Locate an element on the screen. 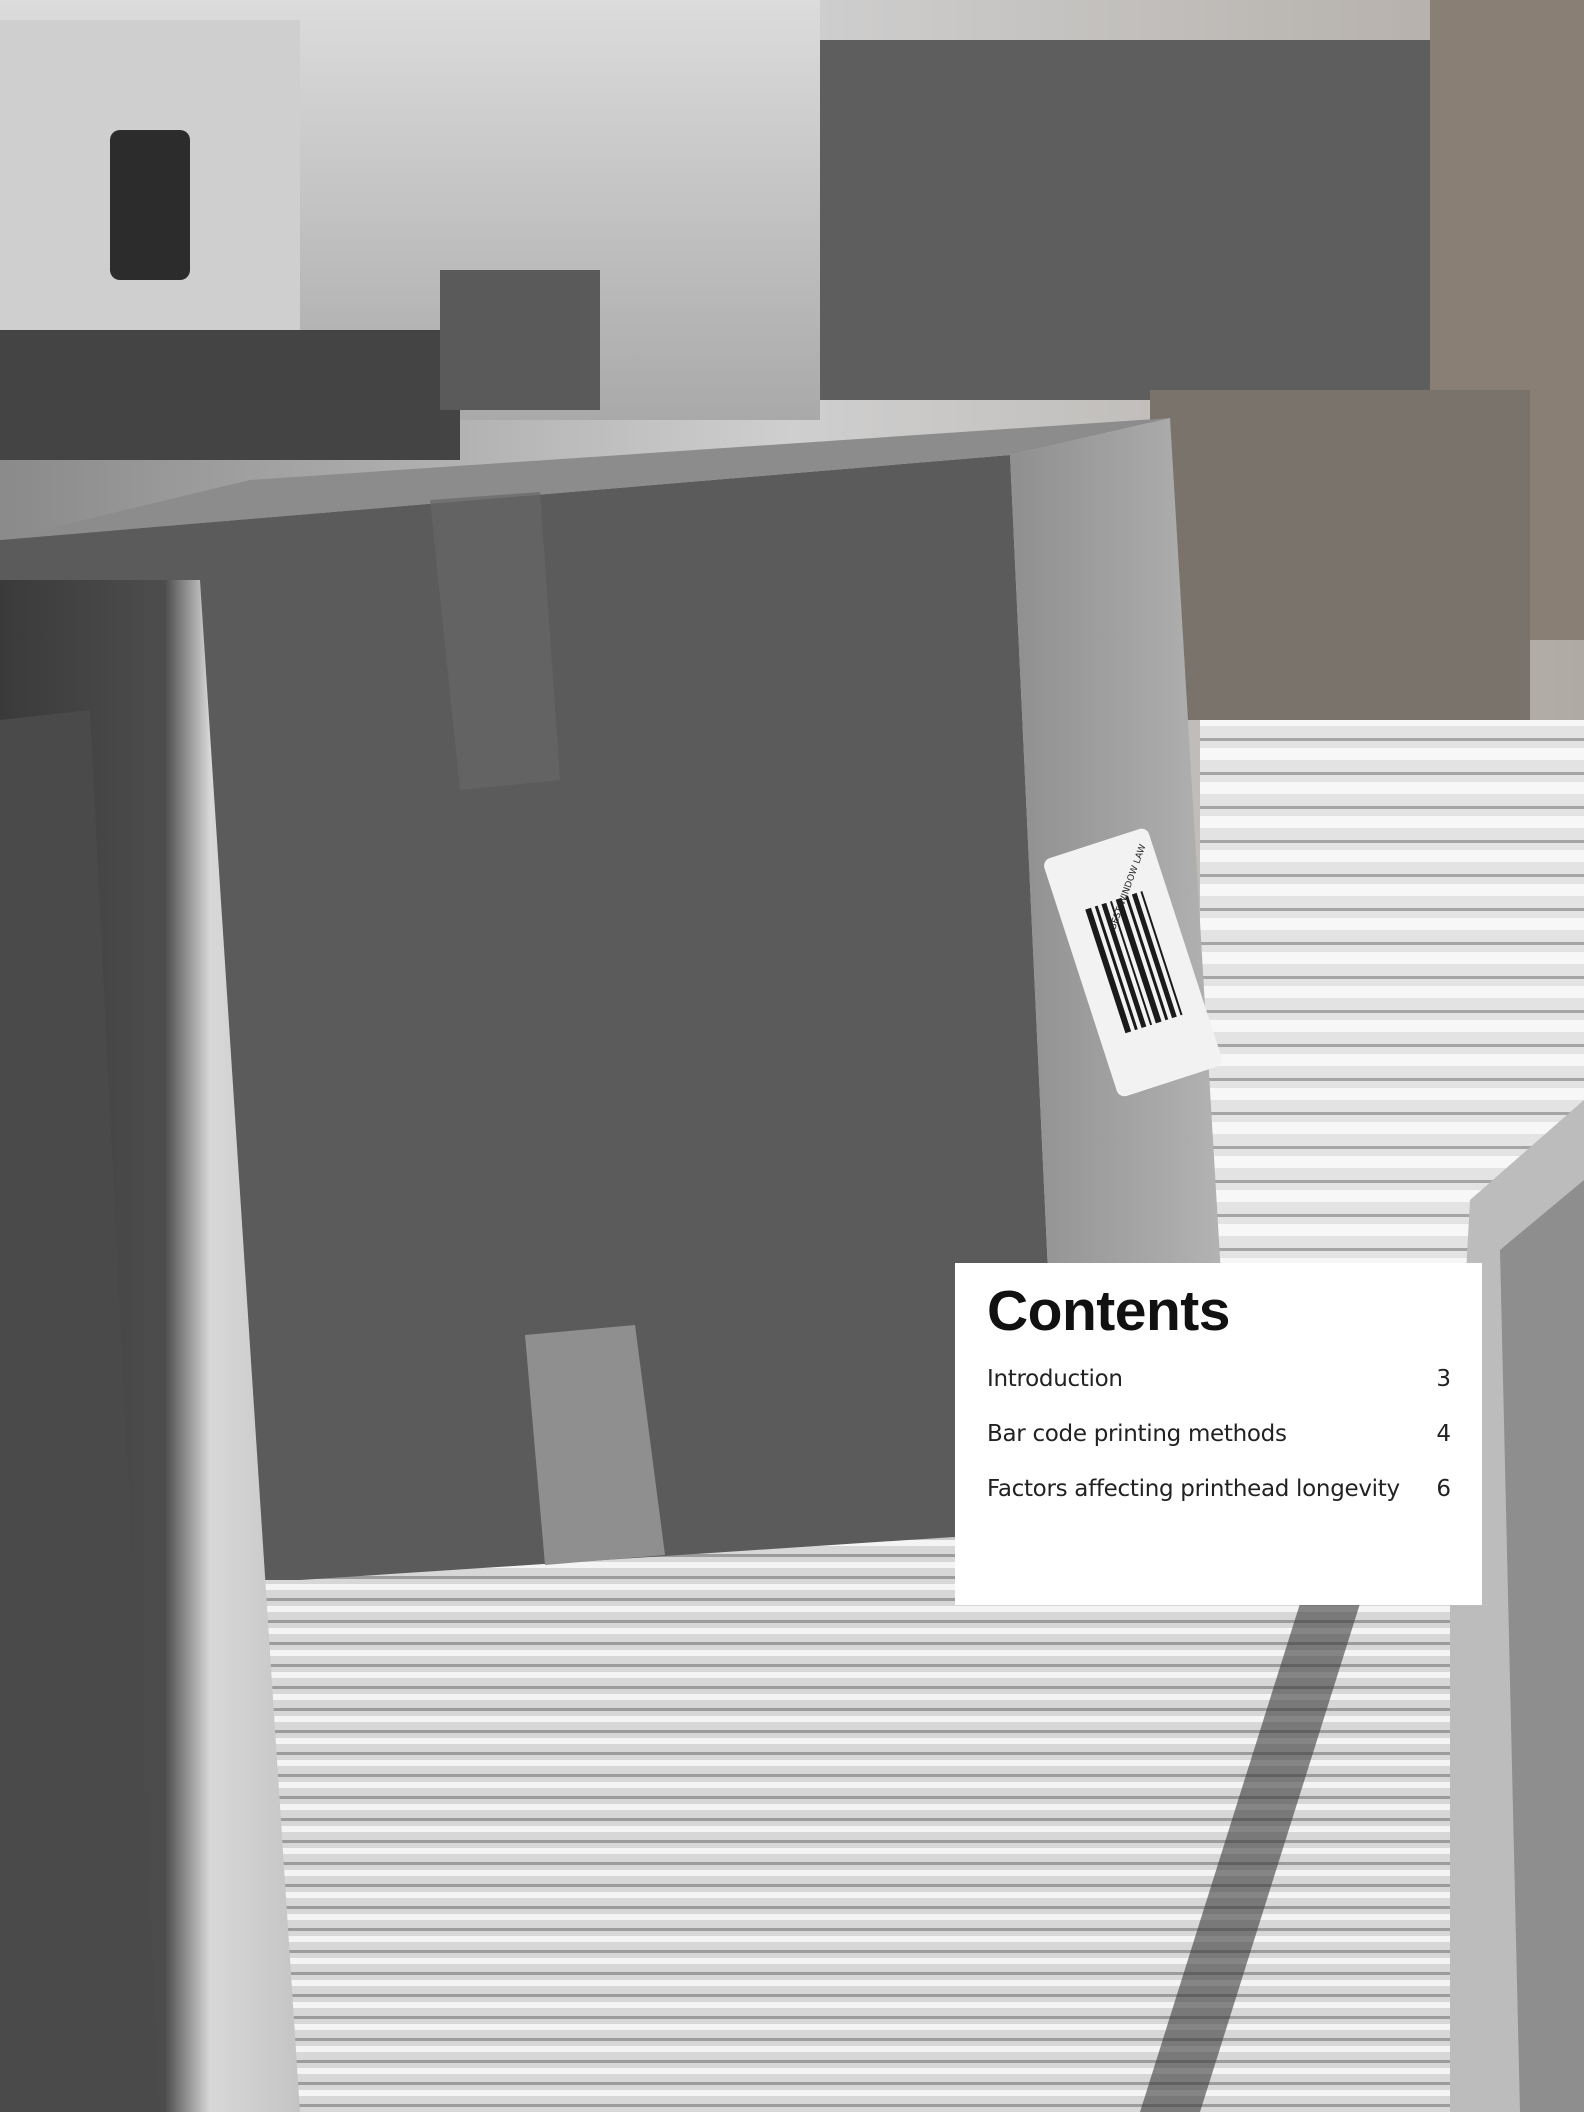 This screenshot has width=1584, height=2112. toc-entry-factors-affecting-printhead-longevity: Factors affecting printhead longevity 6 is located at coordinates (1219, 1503).